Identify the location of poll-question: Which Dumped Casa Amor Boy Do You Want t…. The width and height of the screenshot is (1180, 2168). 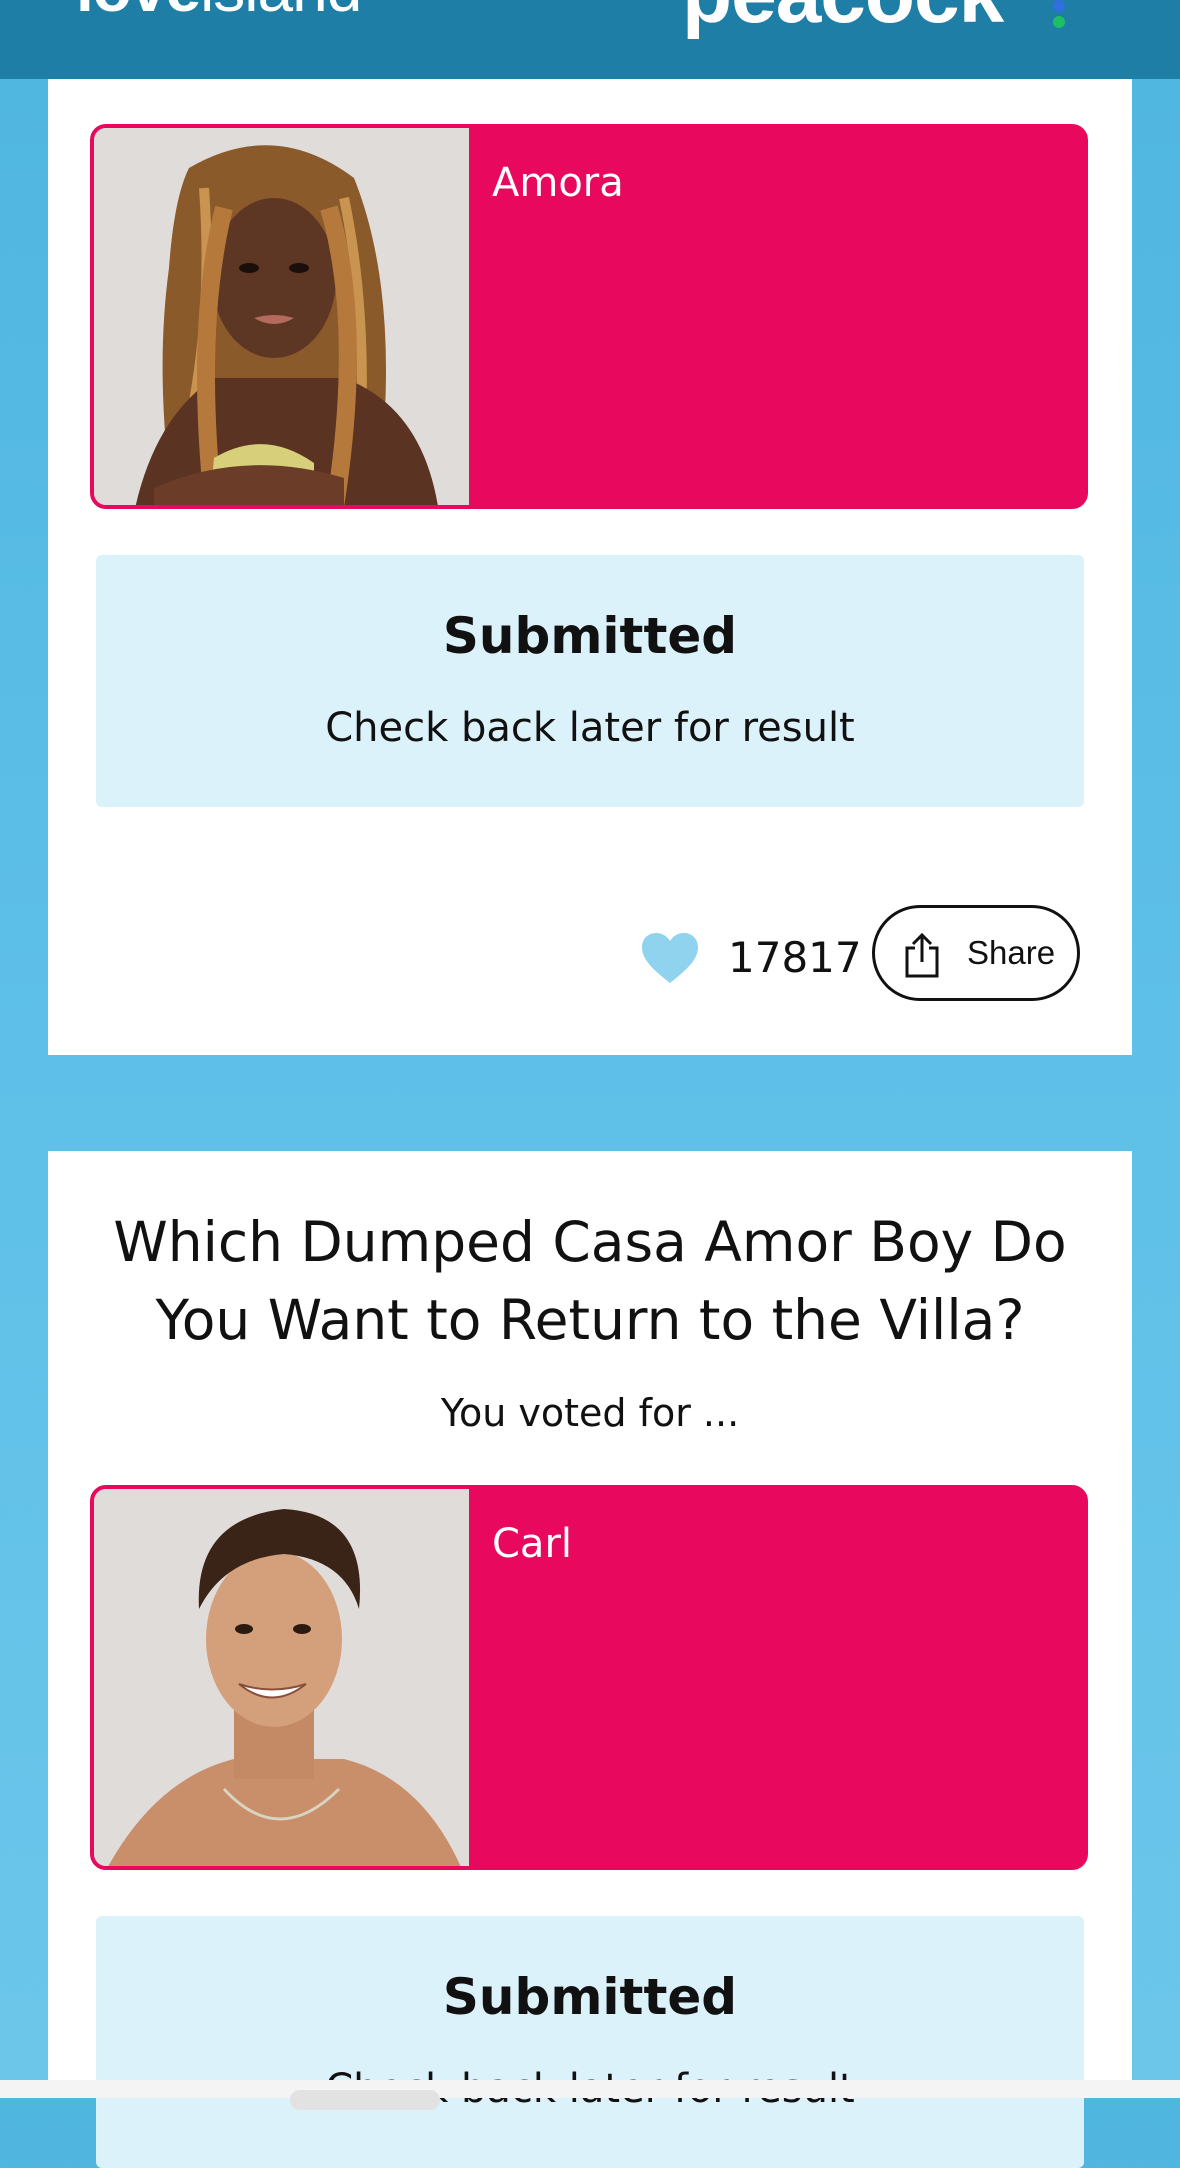
(590, 1281).